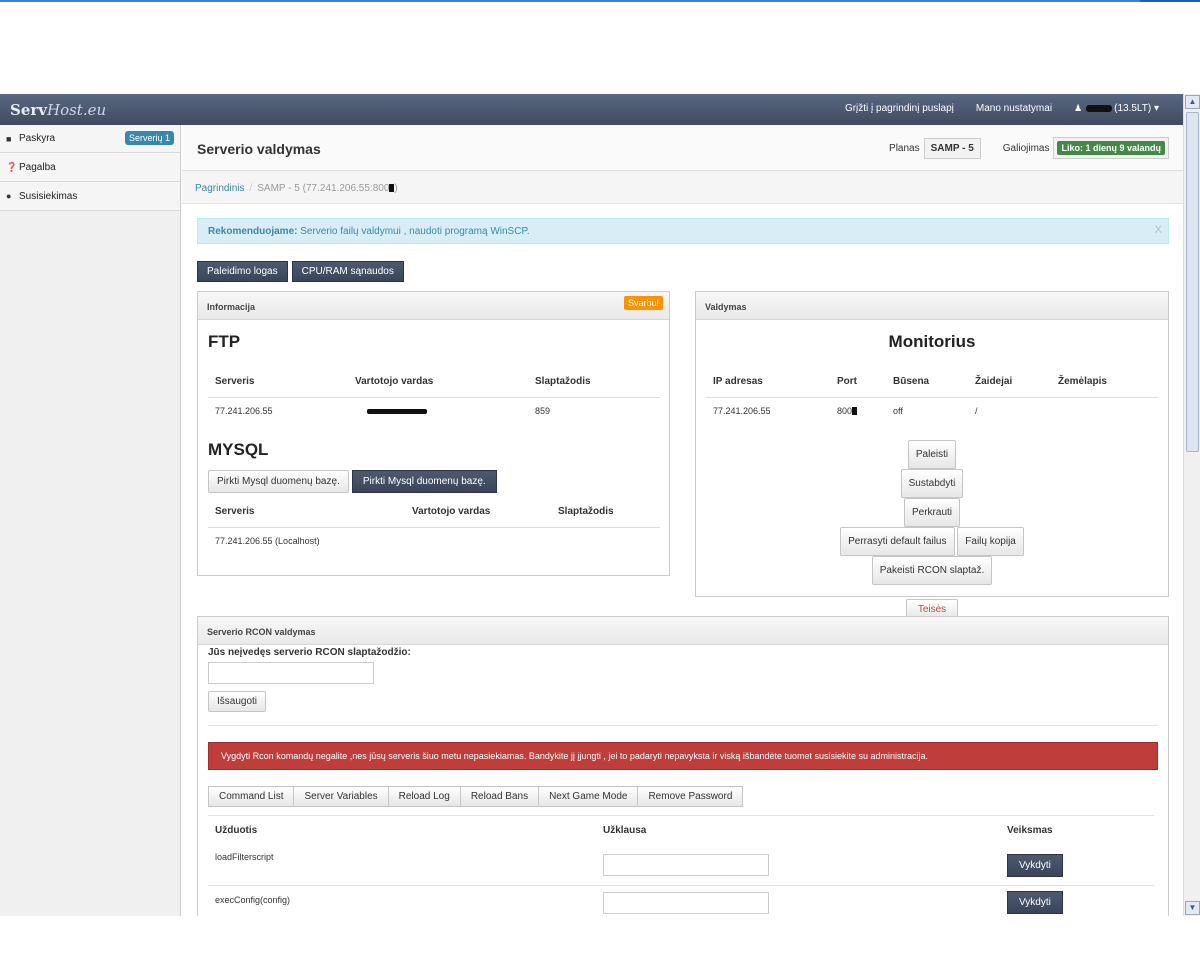  Describe the element at coordinates (952, 148) in the screenshot. I see `plan-value: SAMP - 5` at that location.